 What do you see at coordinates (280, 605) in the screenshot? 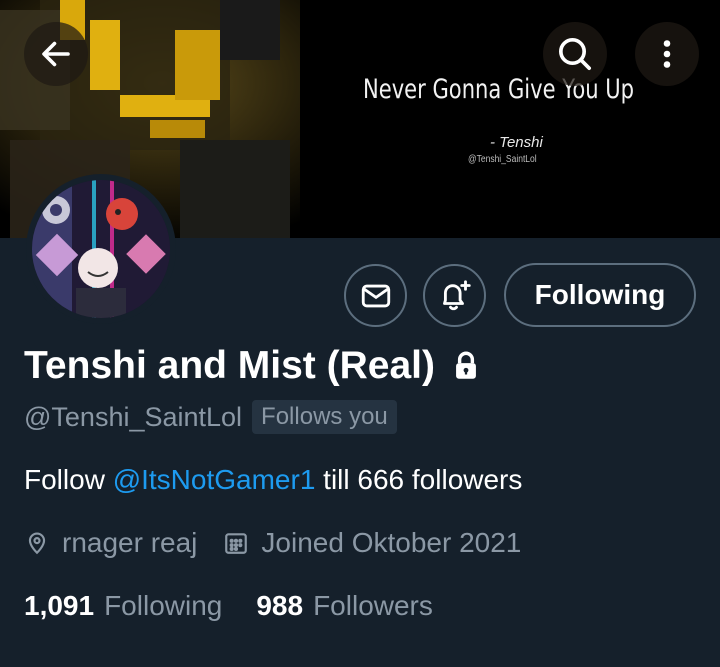
I see `followers-count: 988` at bounding box center [280, 605].